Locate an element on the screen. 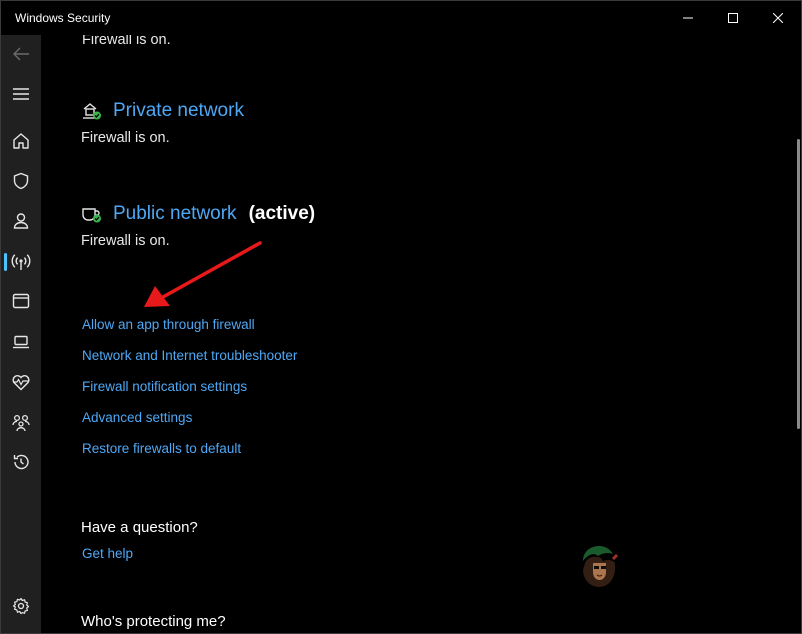 This screenshot has width=802, height=634. sidebar-item-home is located at coordinates (21, 141).